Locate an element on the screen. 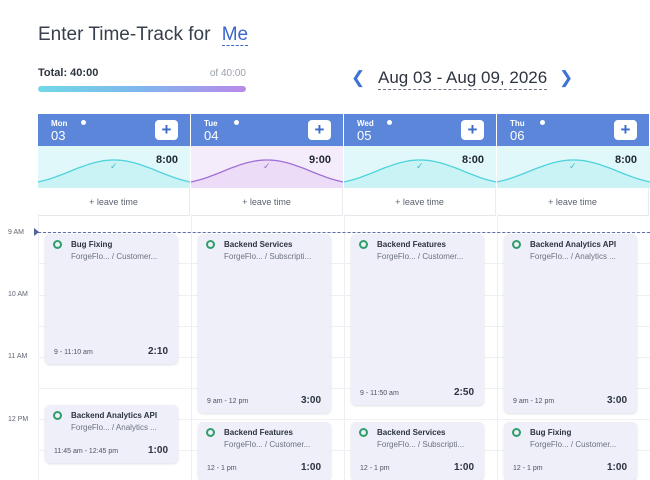 The image size is (650, 480). user-selector: Me is located at coordinates (235, 35).